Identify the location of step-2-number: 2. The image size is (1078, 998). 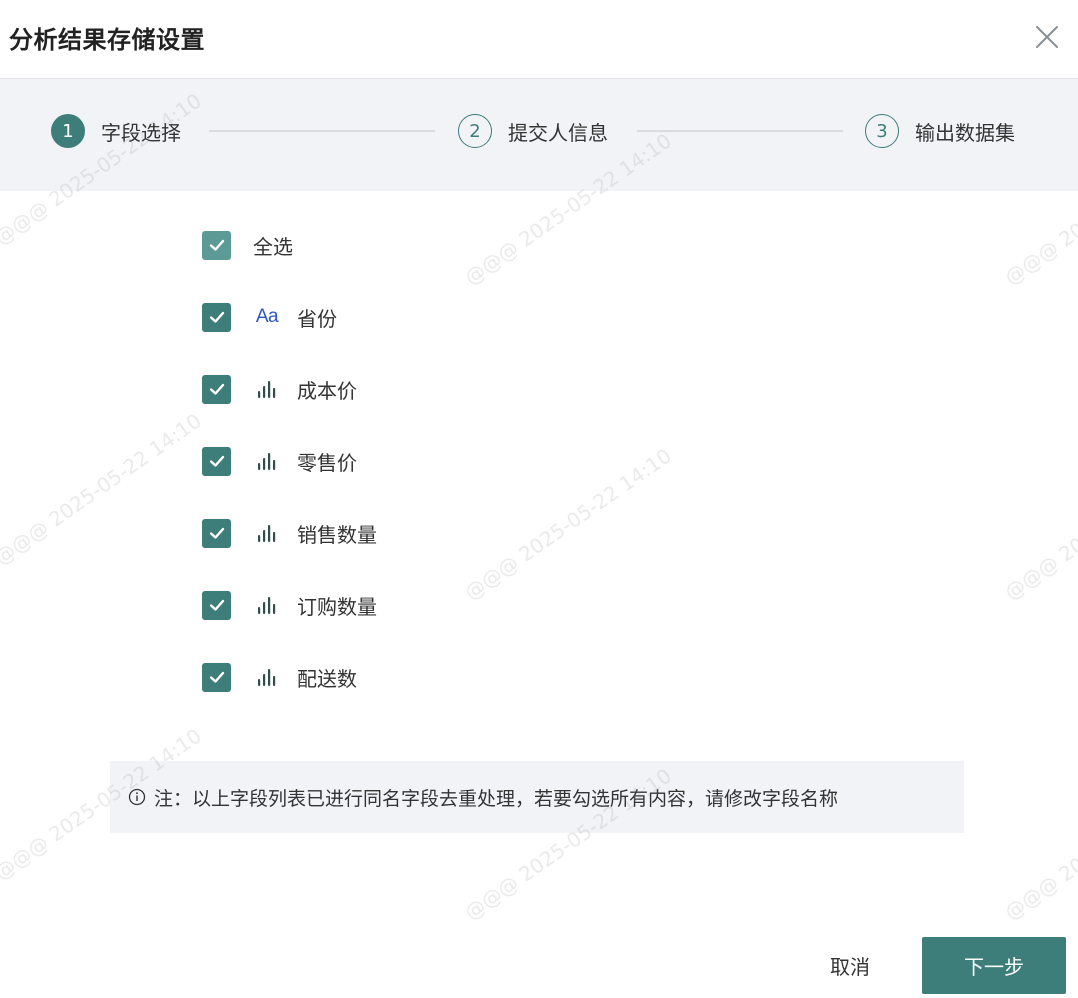
(475, 131).